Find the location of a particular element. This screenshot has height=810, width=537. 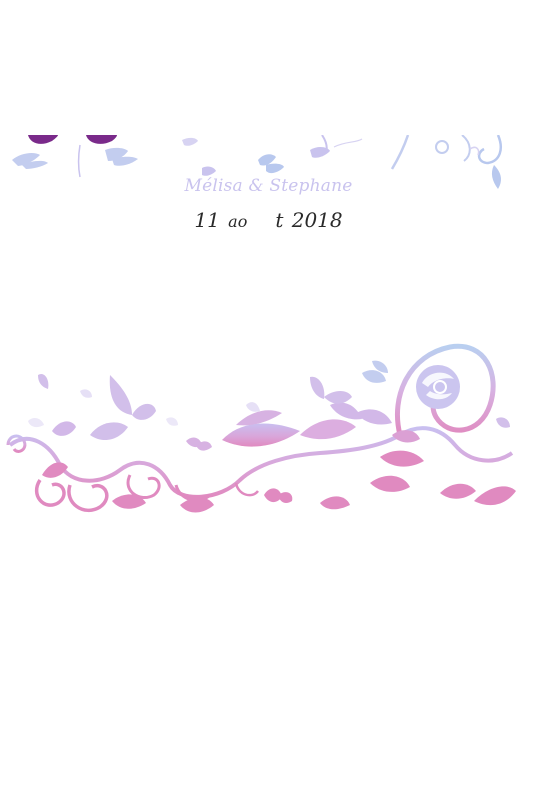

rose-flower is located at coordinates (438, 387).